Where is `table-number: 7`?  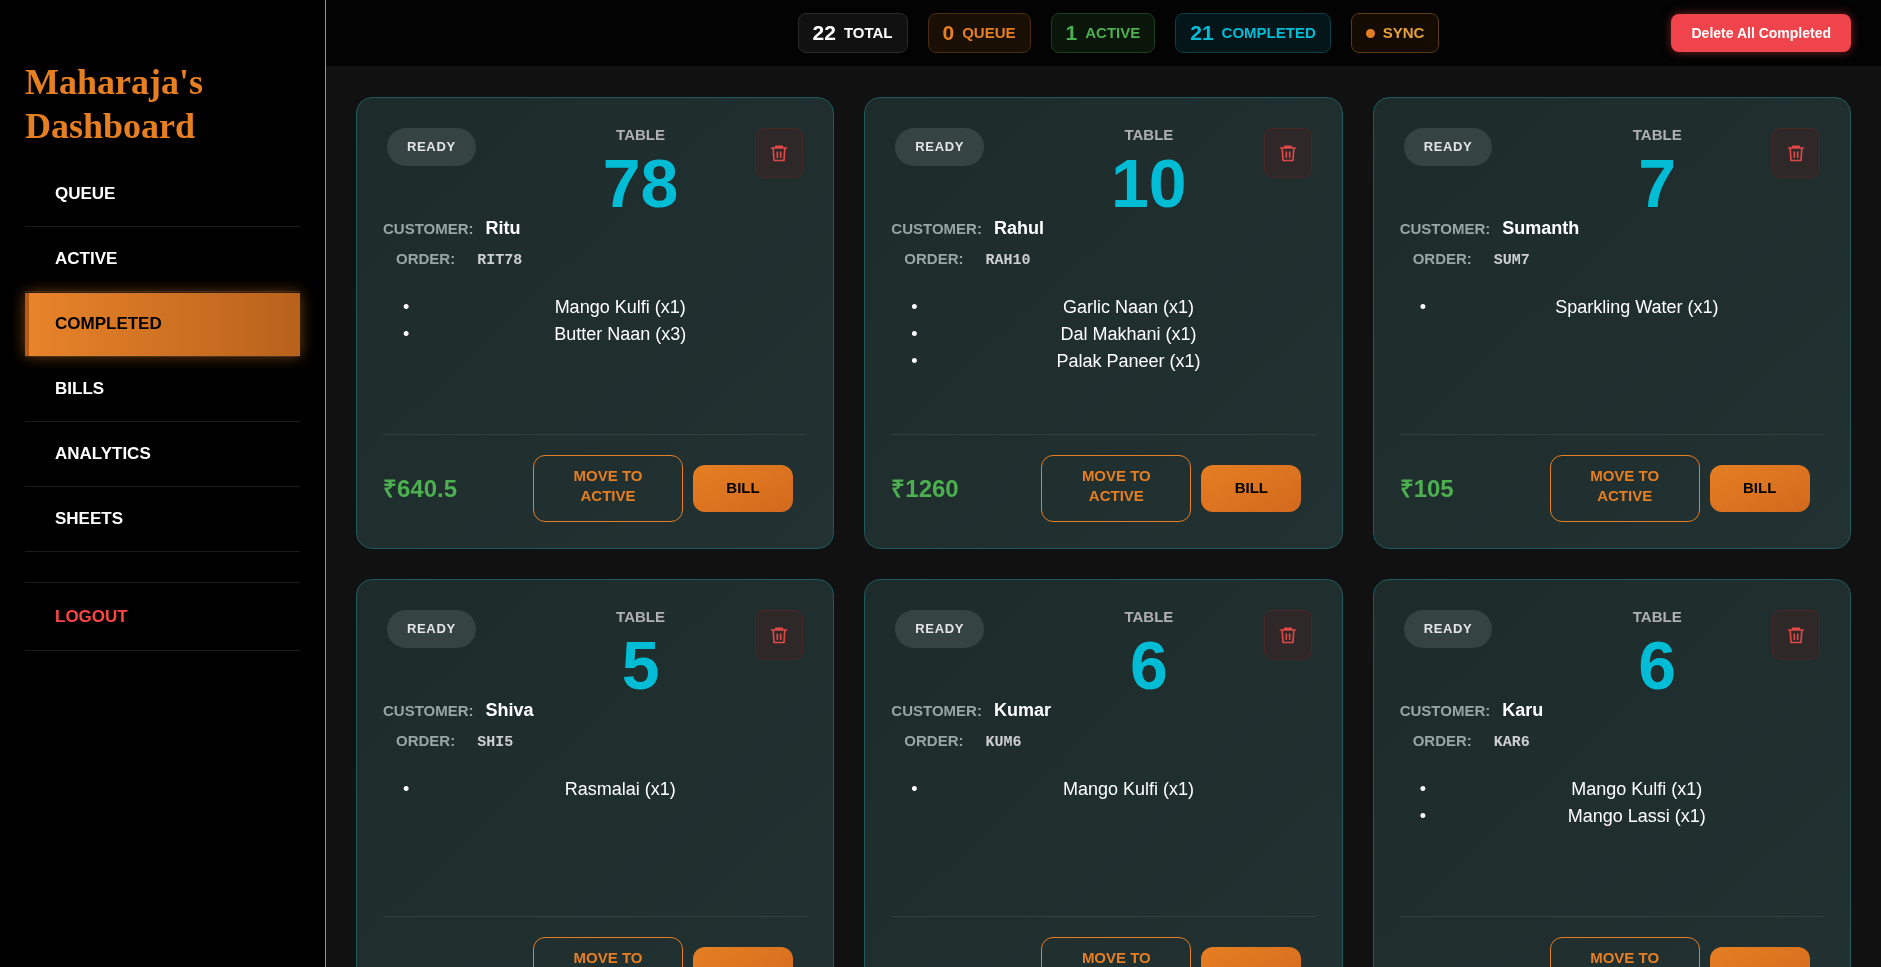 table-number: 7 is located at coordinates (1657, 182).